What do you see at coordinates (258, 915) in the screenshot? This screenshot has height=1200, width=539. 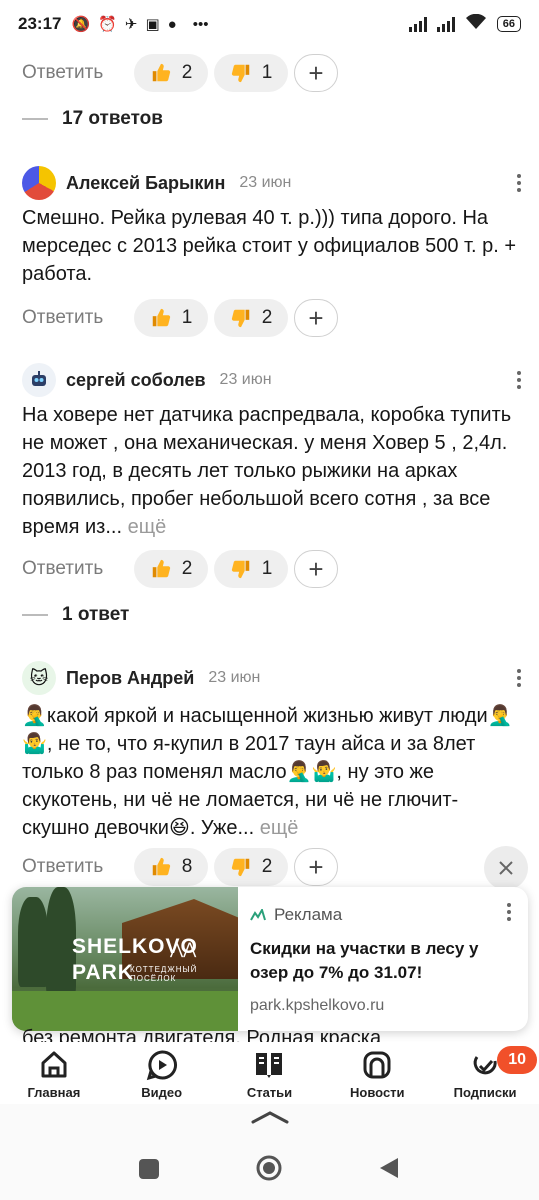 I see `ad-brand-icon` at bounding box center [258, 915].